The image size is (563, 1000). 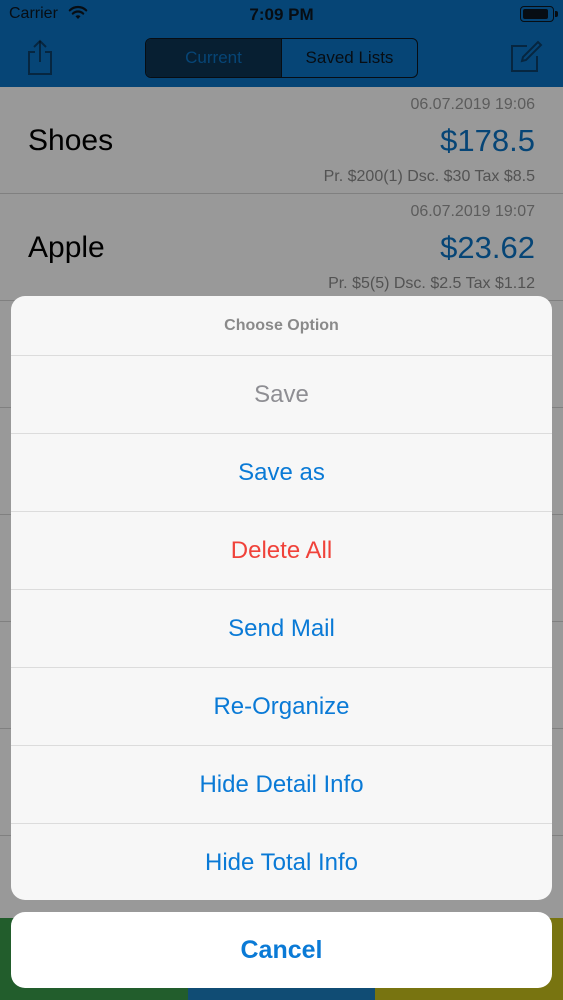 What do you see at coordinates (281, 395) in the screenshot?
I see `save-option: Save` at bounding box center [281, 395].